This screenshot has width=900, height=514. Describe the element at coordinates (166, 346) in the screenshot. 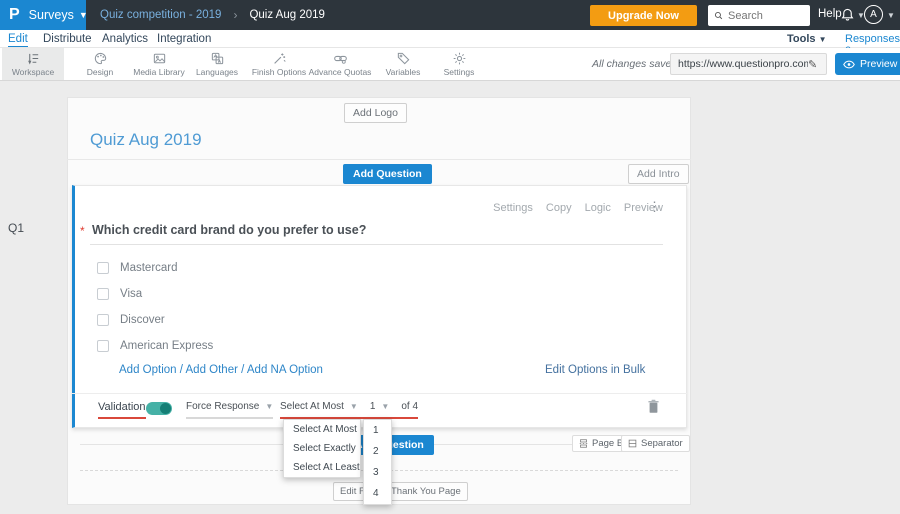

I see `option-label: American Express` at that location.